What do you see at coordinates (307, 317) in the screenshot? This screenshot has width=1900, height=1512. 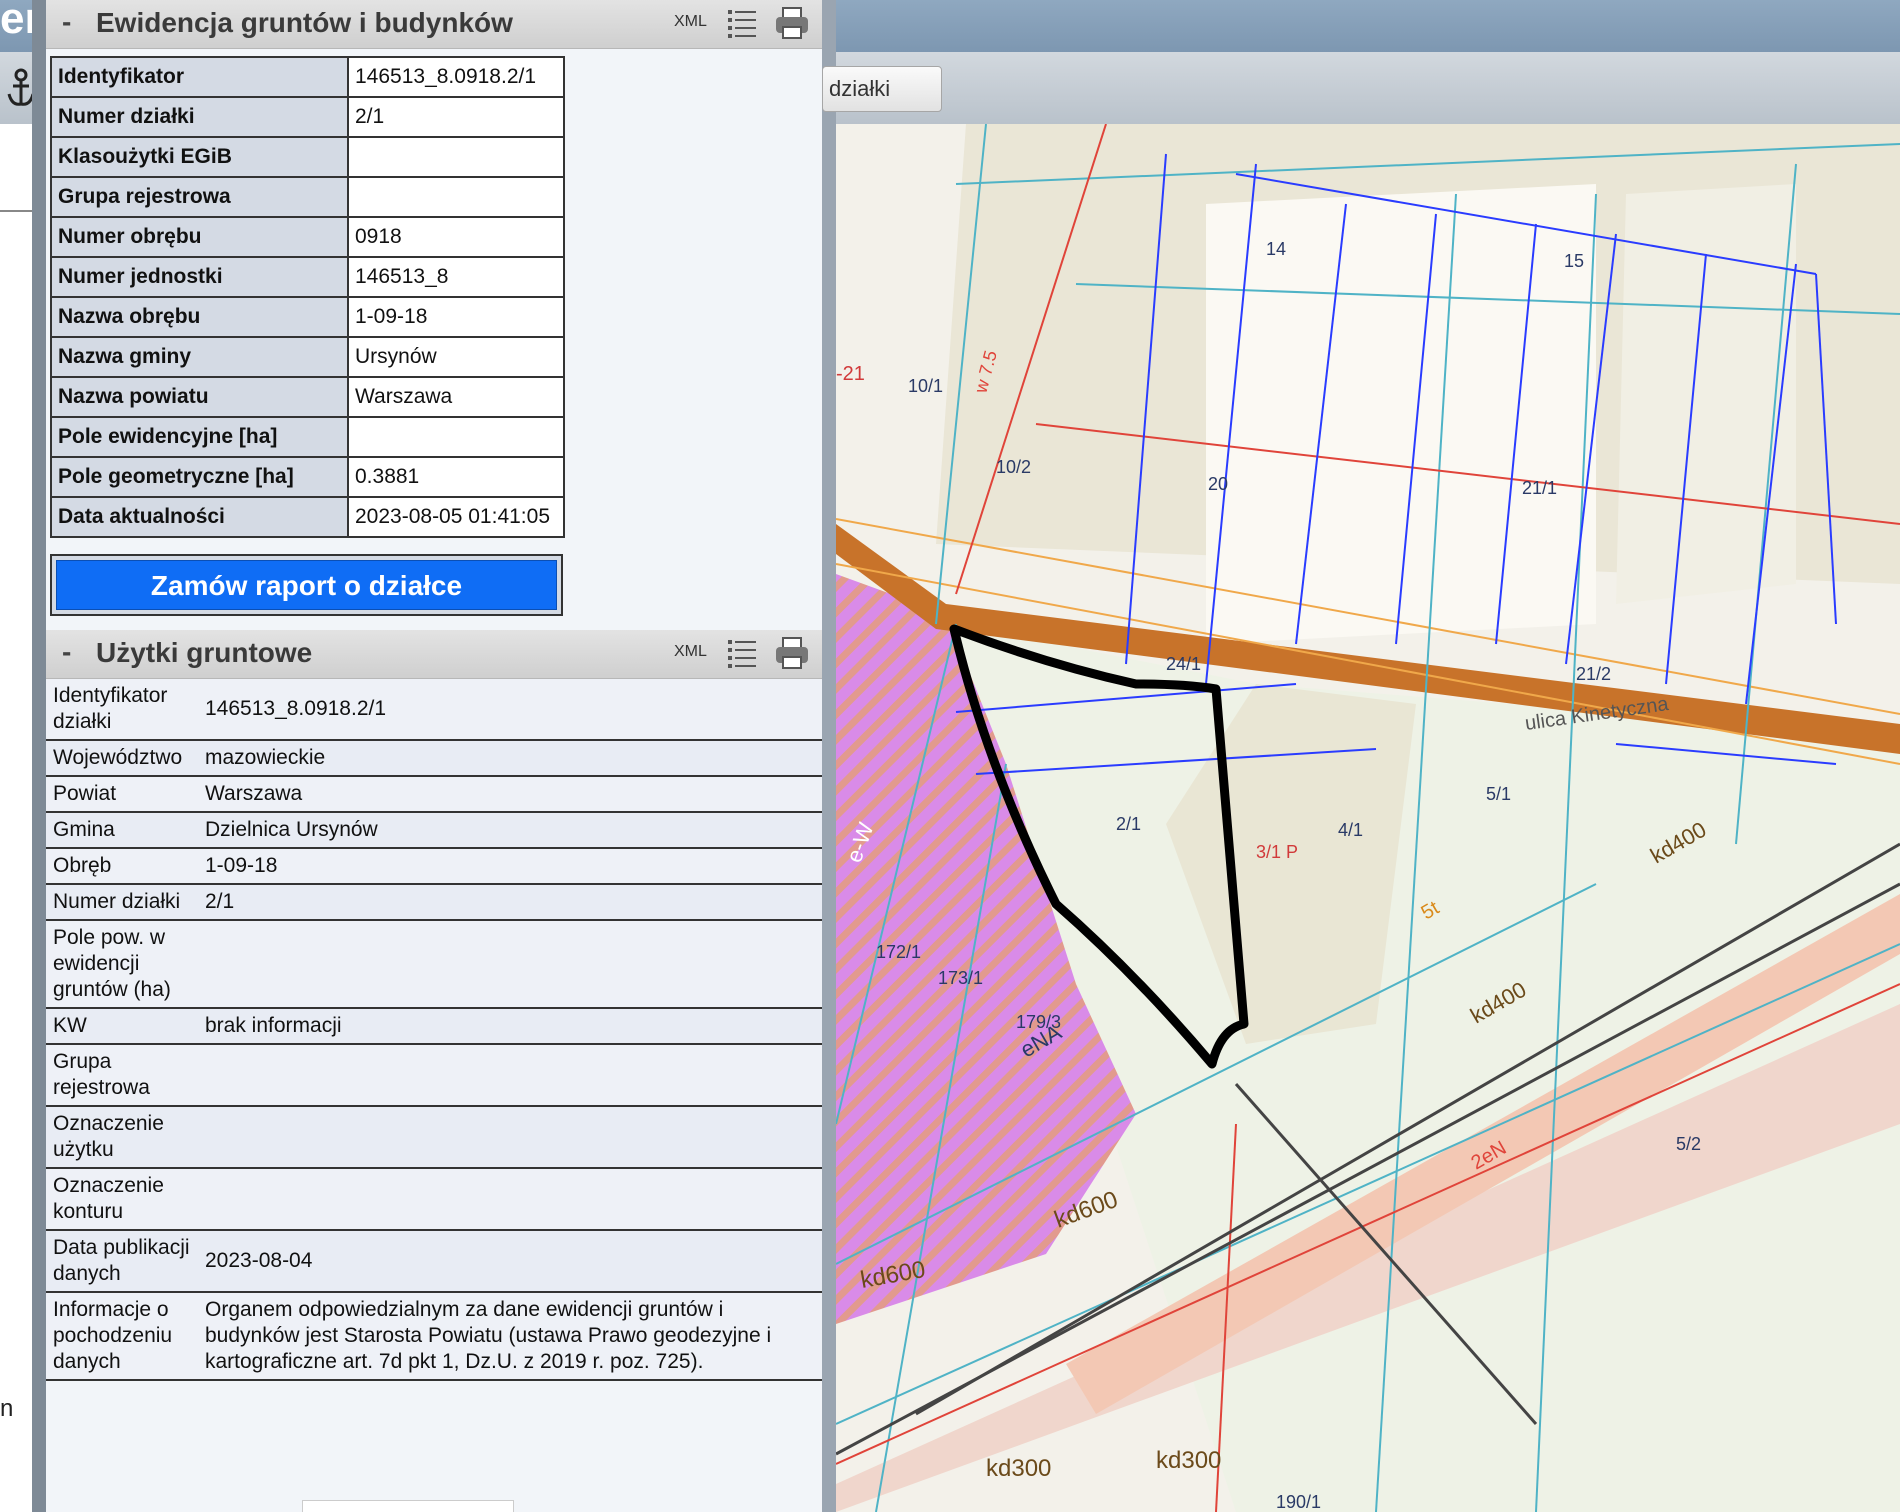 I see `egib-row: Nazwa obrębu 1-09-18` at bounding box center [307, 317].